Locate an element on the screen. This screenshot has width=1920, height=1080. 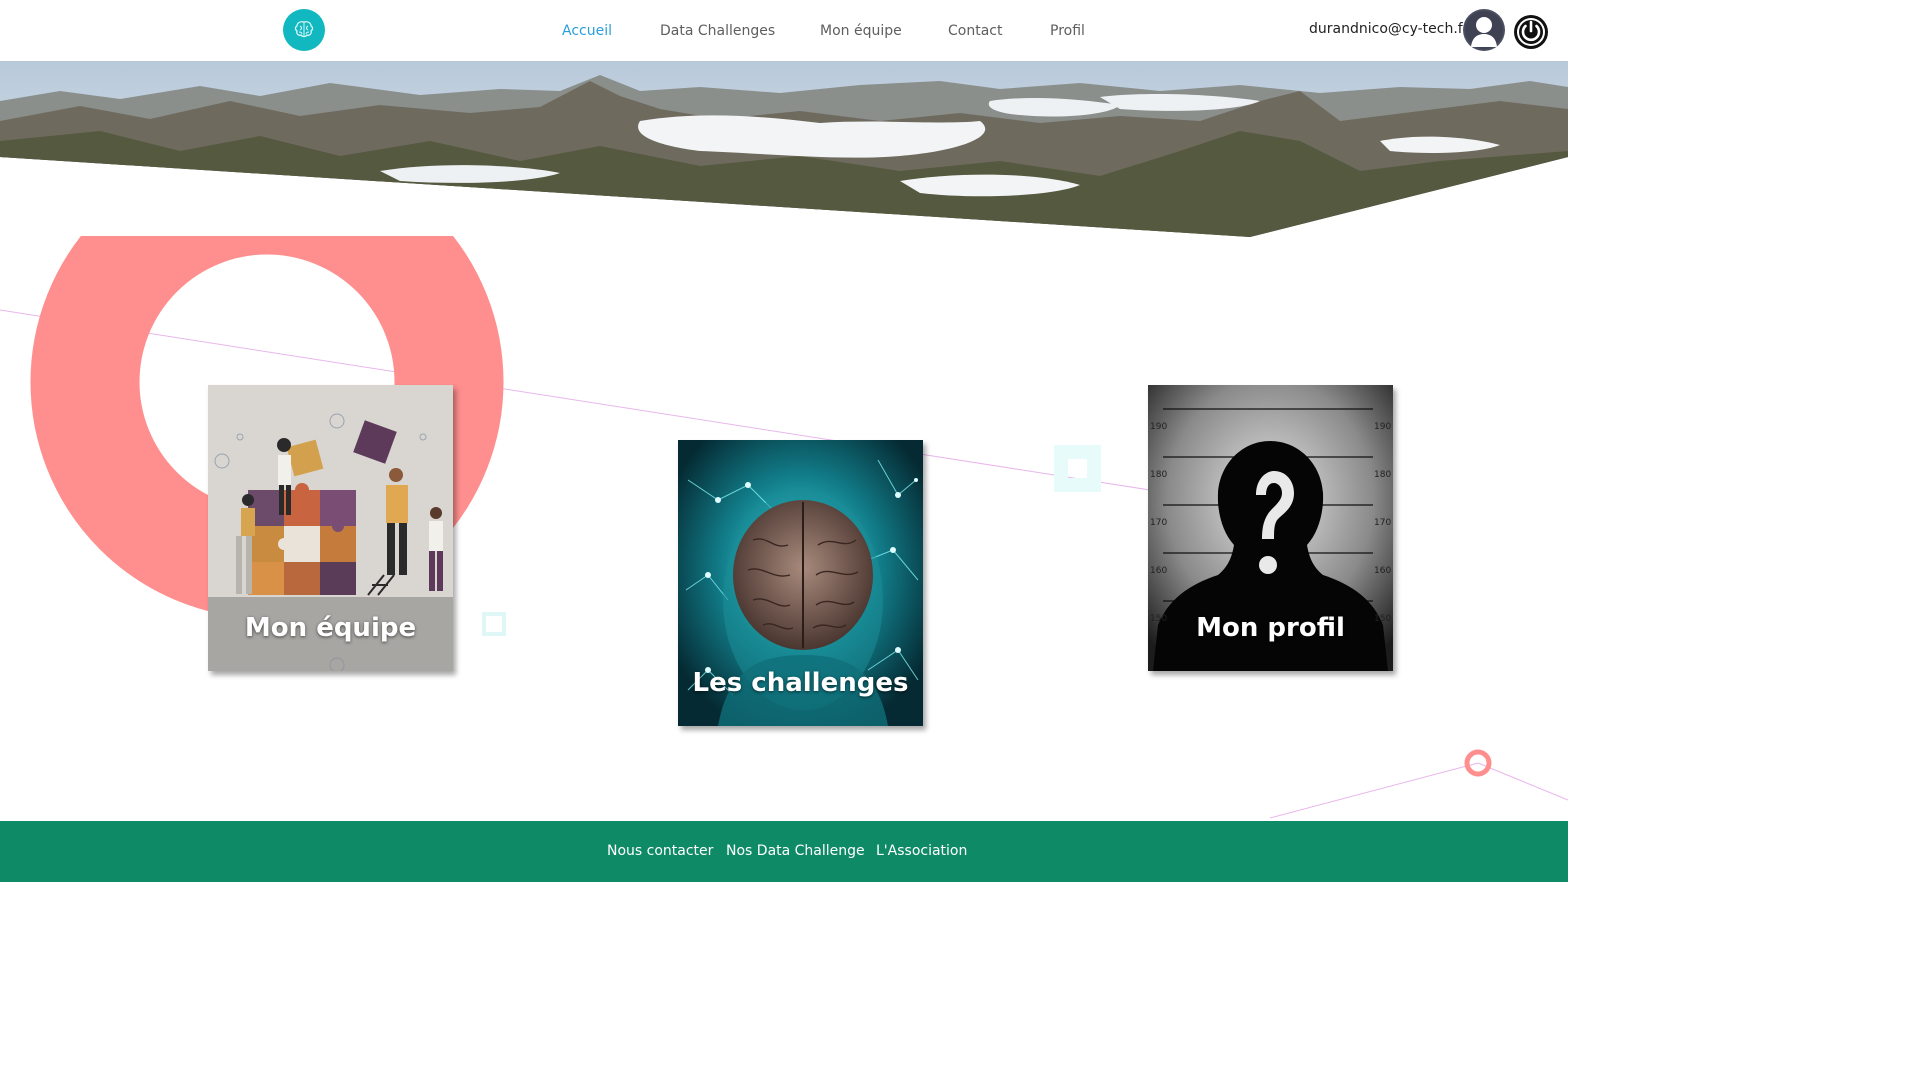
mugshot-scale-left: 190 180 170 160 150 is located at coordinates (1158, 523).